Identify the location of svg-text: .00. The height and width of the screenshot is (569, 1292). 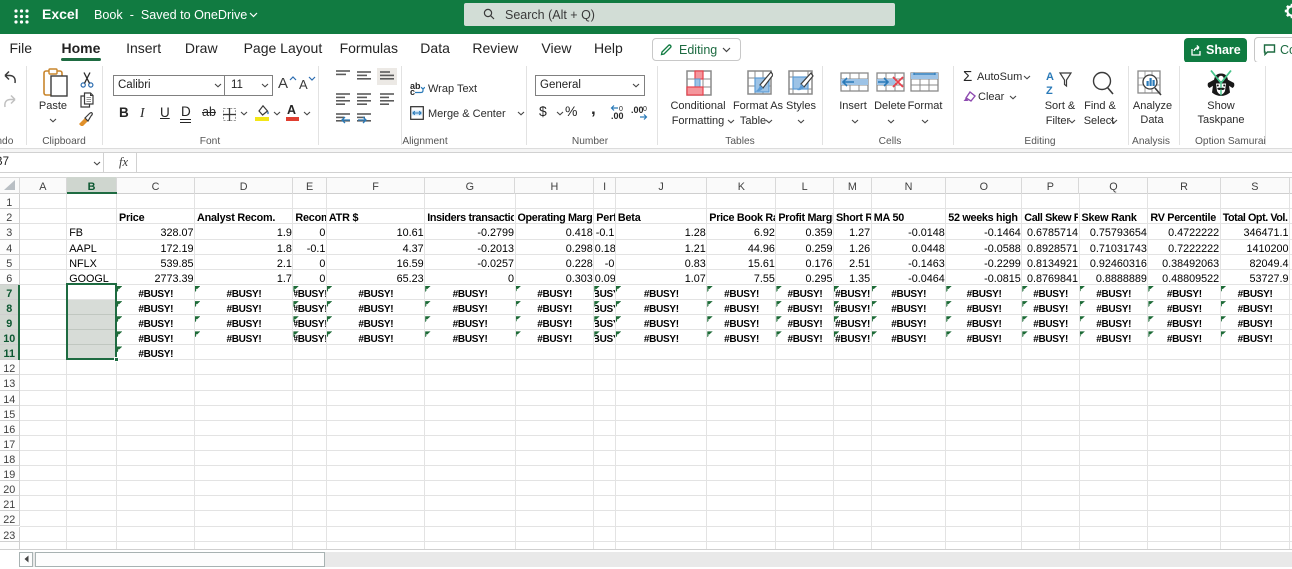
(637, 110).